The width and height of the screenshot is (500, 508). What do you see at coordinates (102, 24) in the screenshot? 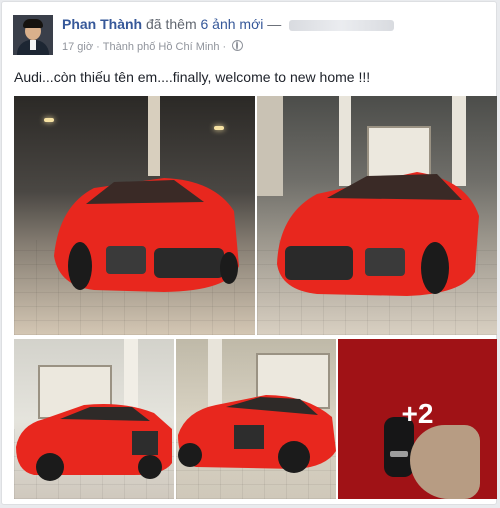
I see `author-name: Phan Thành` at bounding box center [102, 24].